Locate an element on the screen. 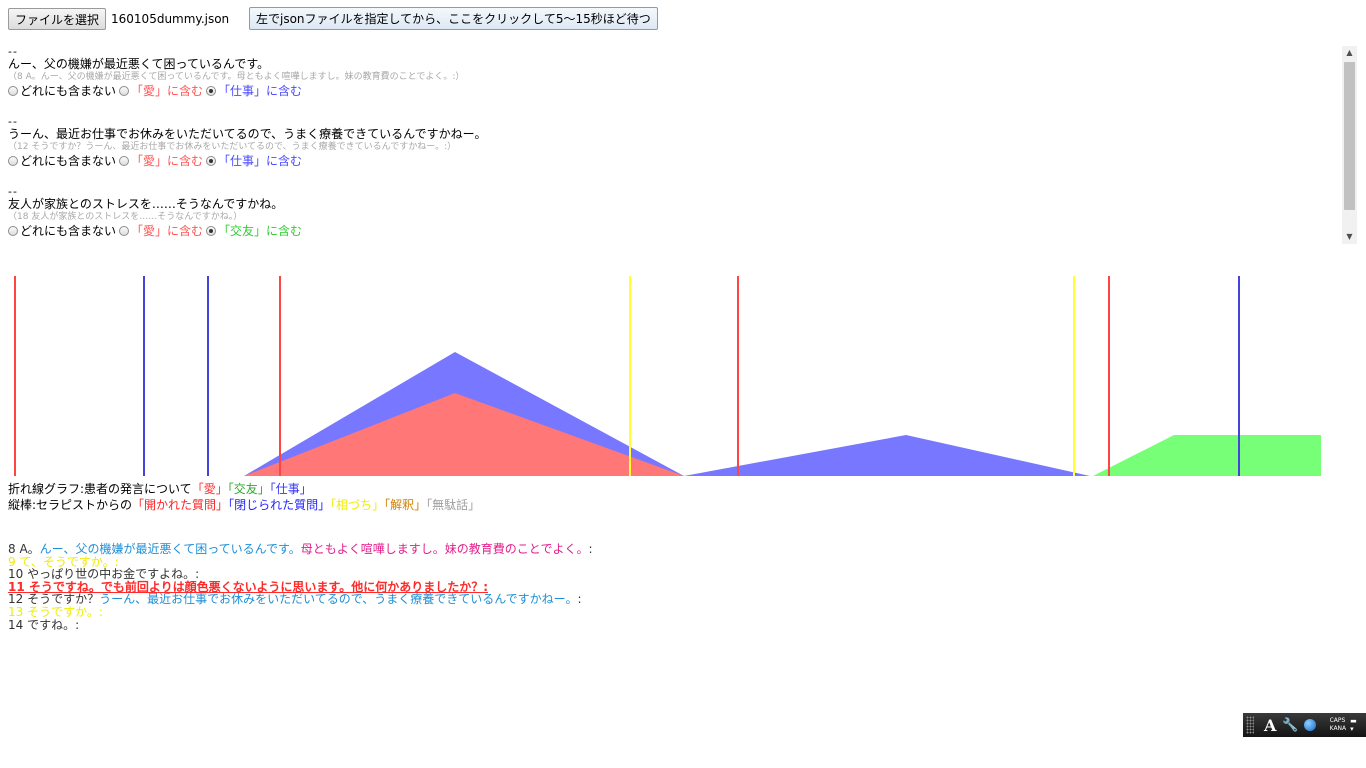 Image resolution: width=1366 pixels, height=768 pixels. legend-interpretation: 「解釈」 is located at coordinates (405, 505).